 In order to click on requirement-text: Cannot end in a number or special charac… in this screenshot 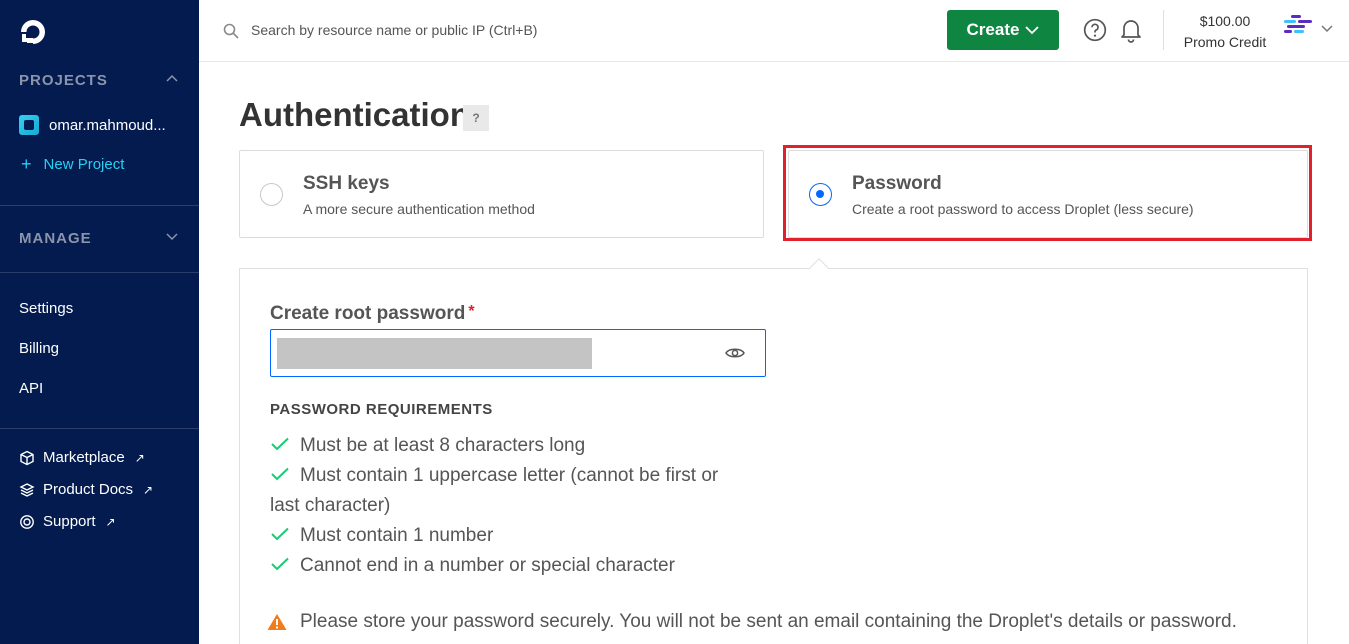, I will do `click(487, 565)`.